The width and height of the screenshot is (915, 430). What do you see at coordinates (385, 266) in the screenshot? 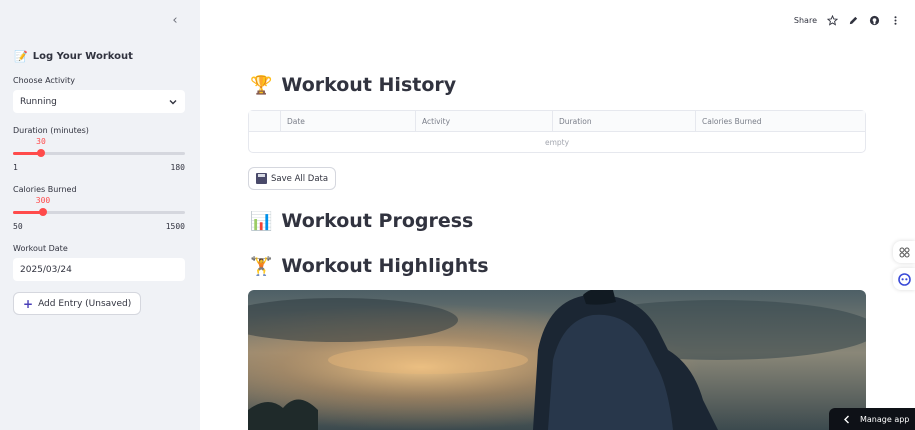
I see `highlights-heading-text: Workout Highlights` at bounding box center [385, 266].